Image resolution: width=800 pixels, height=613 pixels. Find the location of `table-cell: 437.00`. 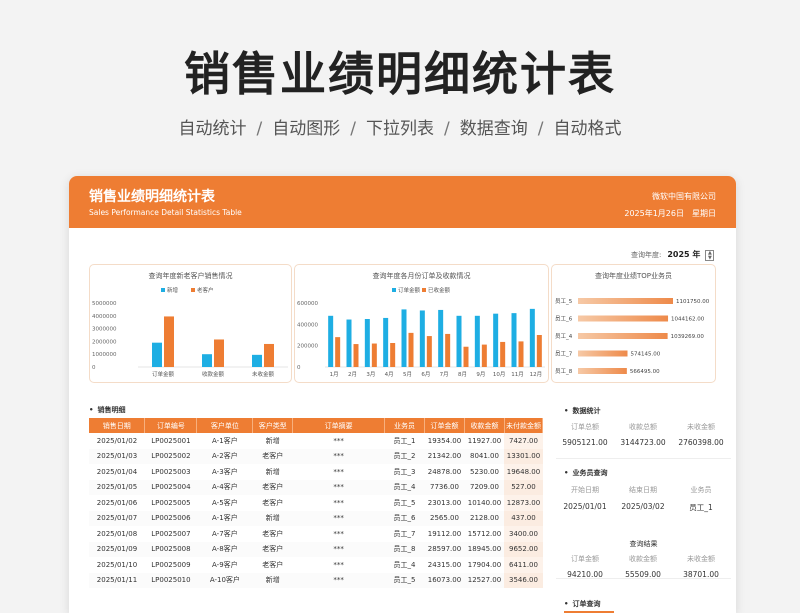

table-cell: 437.00 is located at coordinates (523, 518).